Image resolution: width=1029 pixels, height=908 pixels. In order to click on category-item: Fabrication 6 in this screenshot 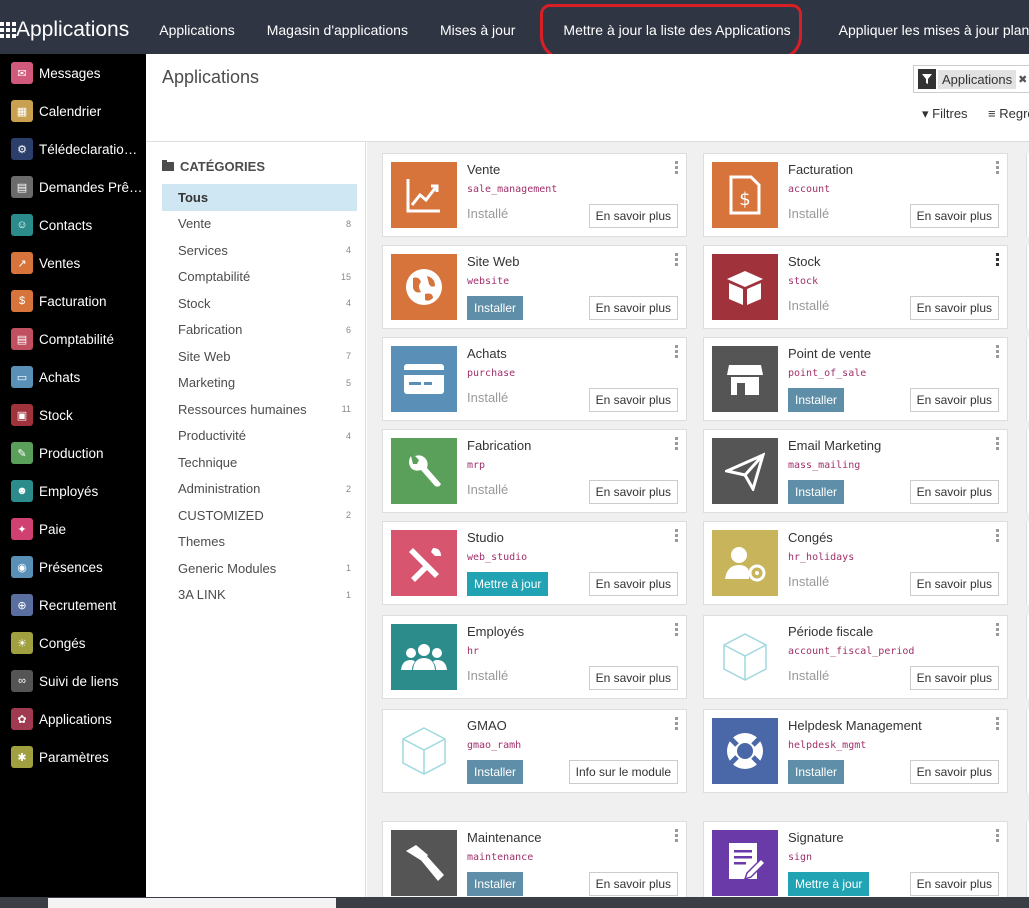, I will do `click(259, 330)`.